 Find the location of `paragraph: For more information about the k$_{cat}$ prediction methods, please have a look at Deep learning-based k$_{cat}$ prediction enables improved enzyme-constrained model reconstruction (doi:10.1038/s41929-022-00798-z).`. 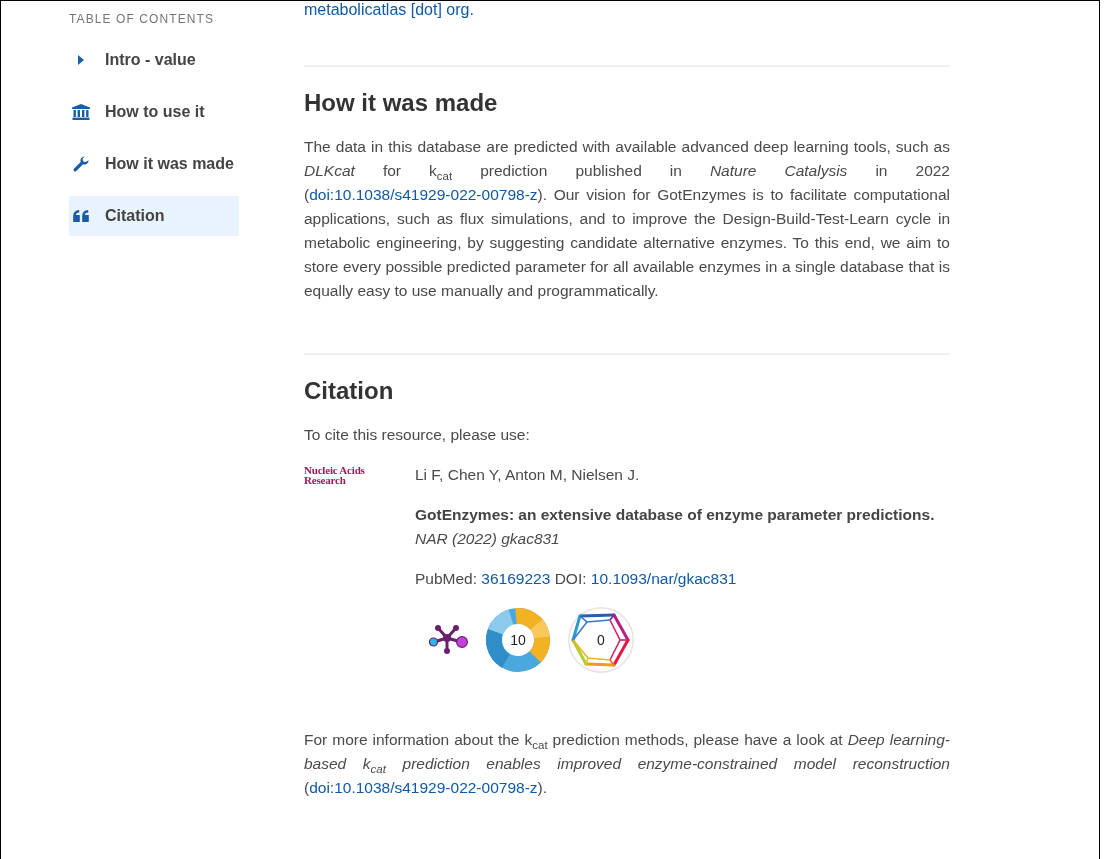

paragraph: For more information about the k$_{cat}$ prediction methods, please have a look at Deep learning-based k$_{cat}$ prediction enables improved enzyme-constrained model reconstruction (doi:10.1038/s41929-022-00798-z). is located at coordinates (627, 764).